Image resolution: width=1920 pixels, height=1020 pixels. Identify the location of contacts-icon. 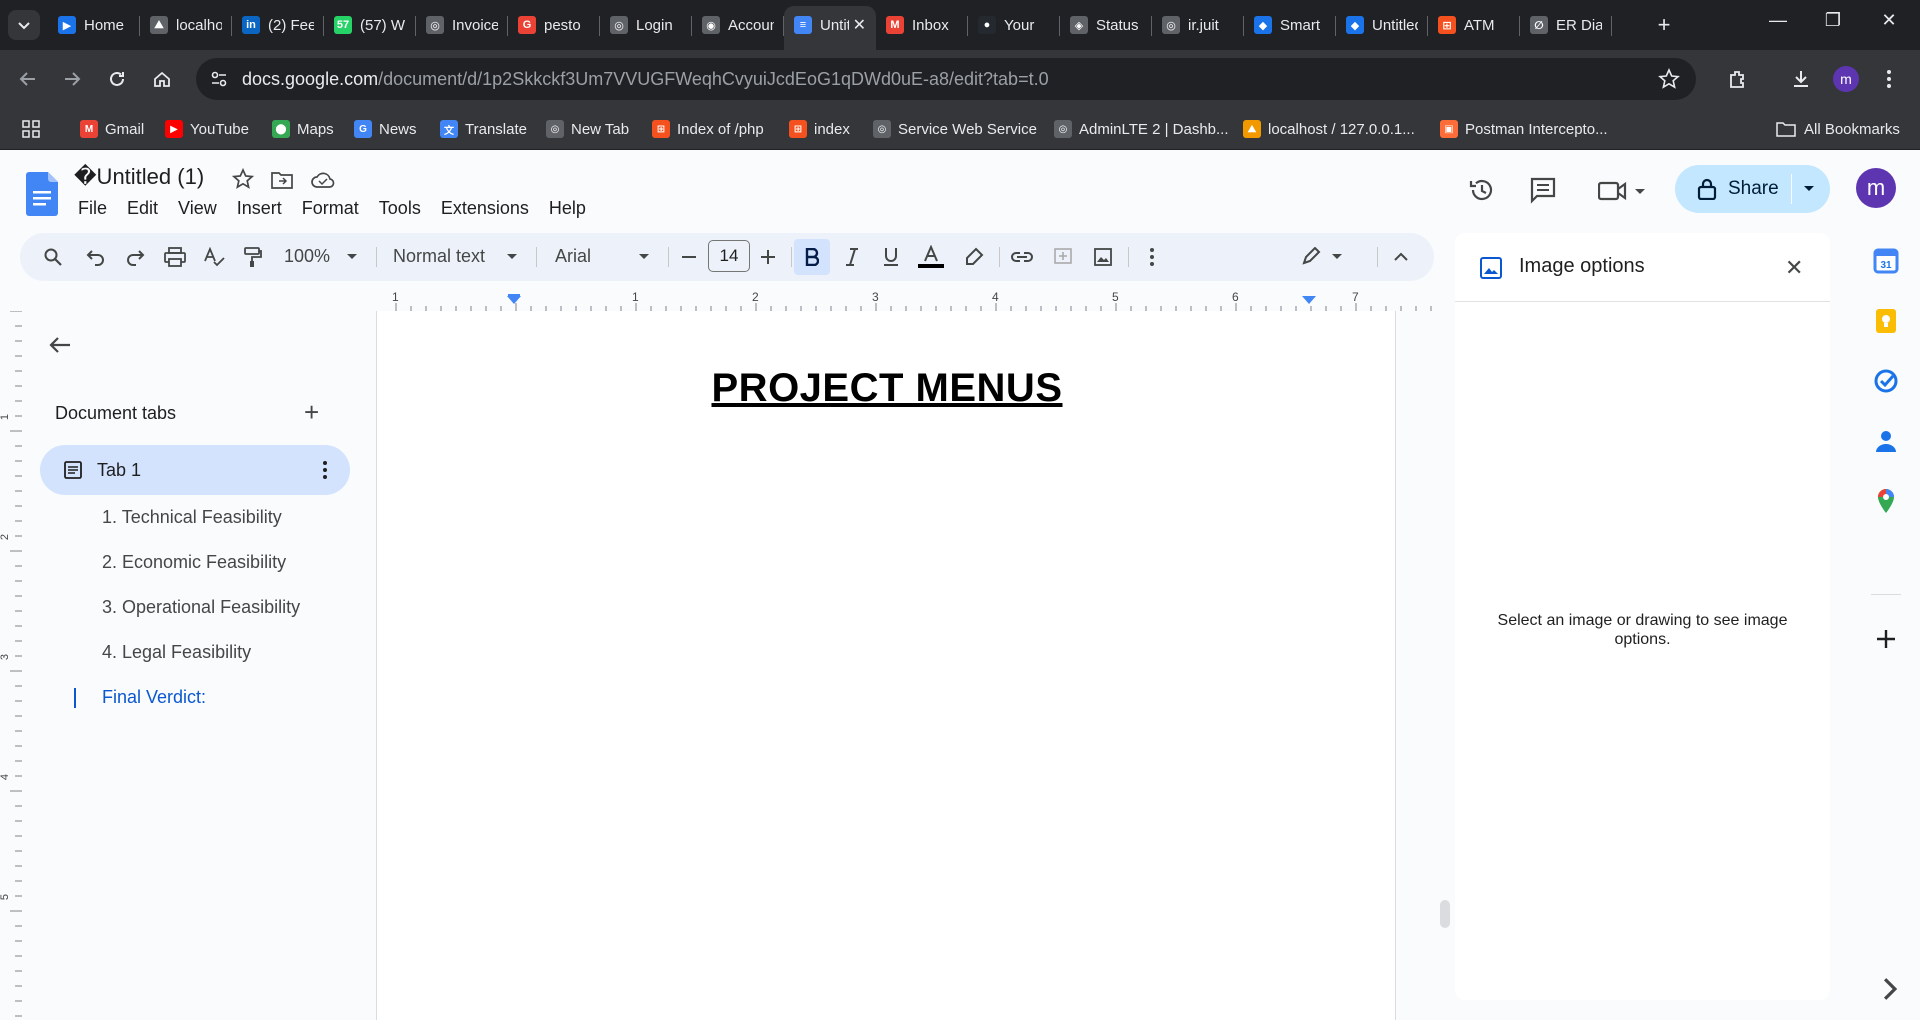
(1886, 441).